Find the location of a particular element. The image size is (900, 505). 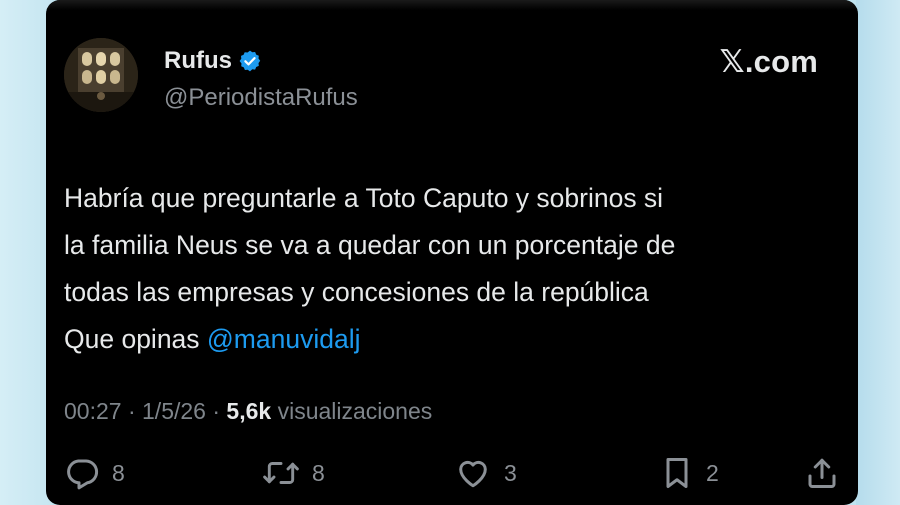

brand-logo: 𝕏.com is located at coordinates (768, 61).